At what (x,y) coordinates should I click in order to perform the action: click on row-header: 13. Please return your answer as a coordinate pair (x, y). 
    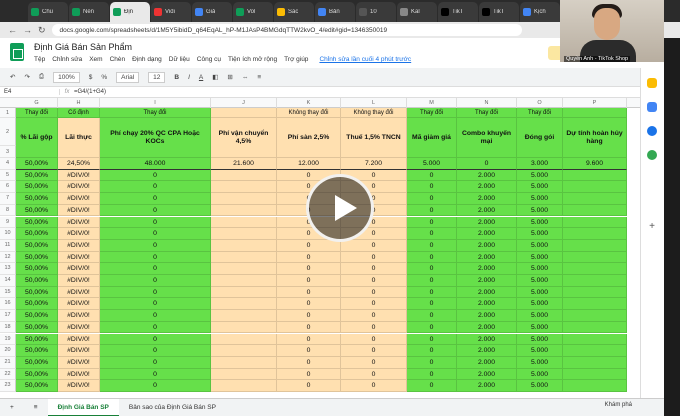
    Looking at the image, I should click on (8, 269).